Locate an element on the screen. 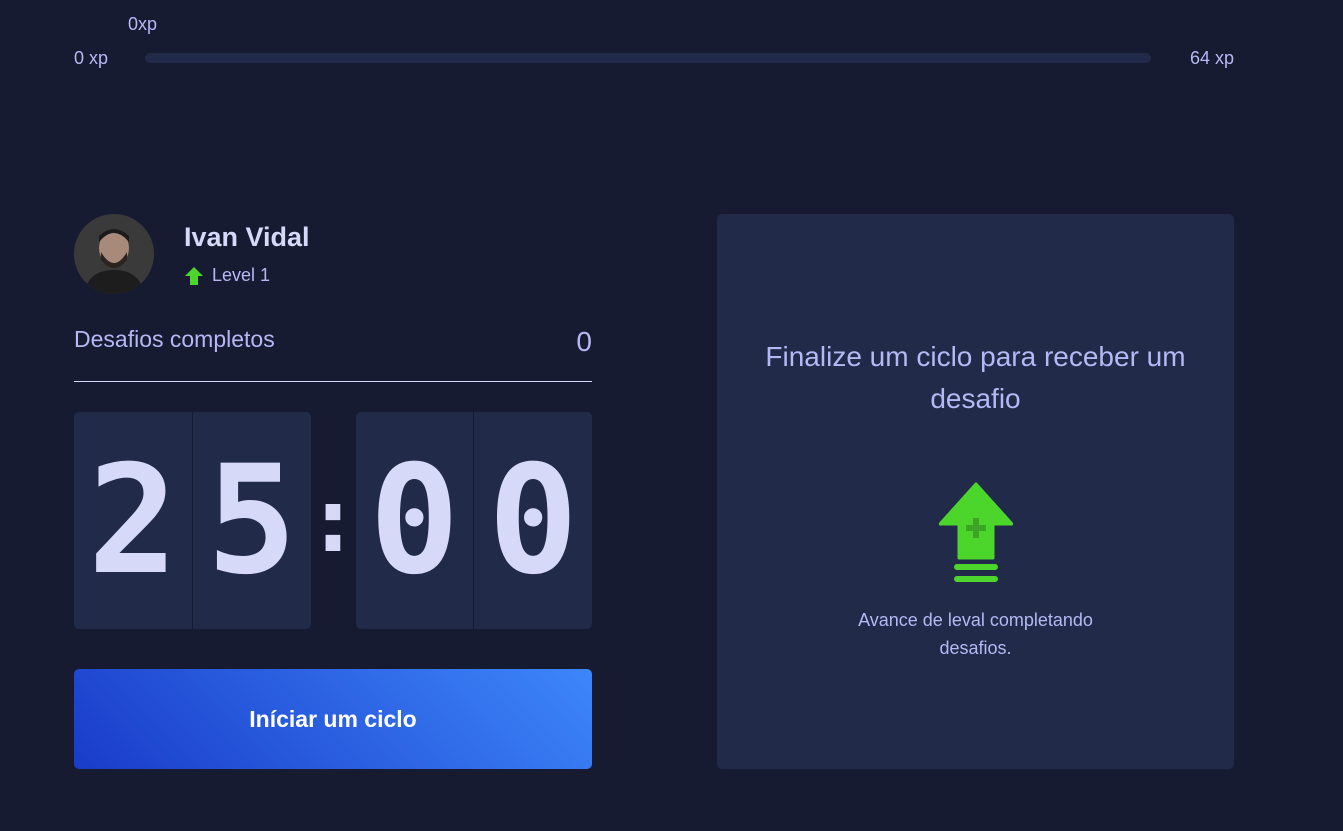  level-row: Level 1 is located at coordinates (247, 275).